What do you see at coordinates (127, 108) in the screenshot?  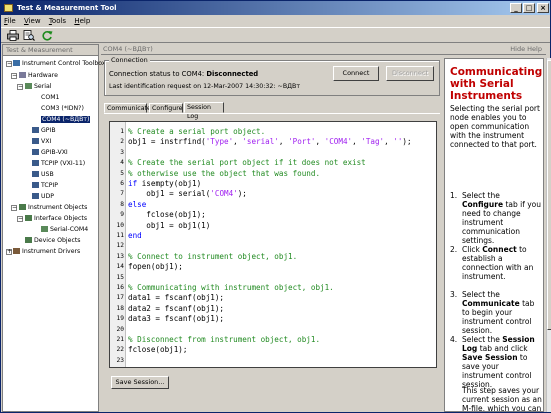 I see `tab-communicate: Communicate` at bounding box center [127, 108].